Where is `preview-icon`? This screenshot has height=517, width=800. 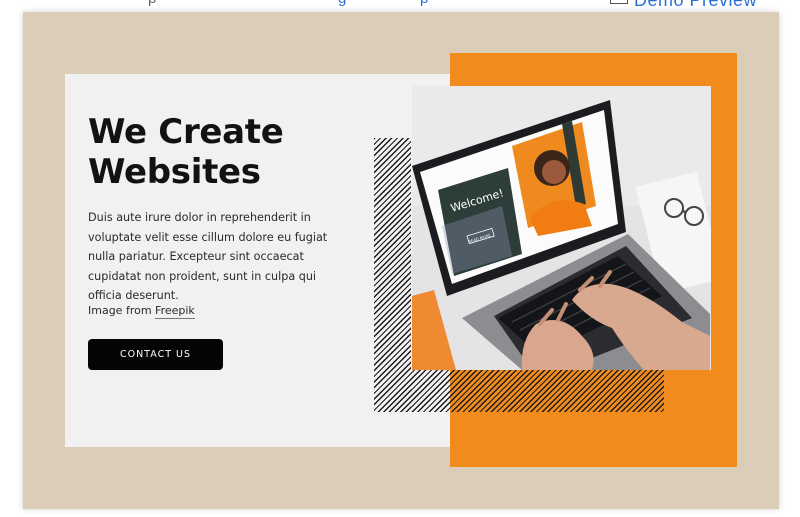
preview-icon is located at coordinates (619, 2).